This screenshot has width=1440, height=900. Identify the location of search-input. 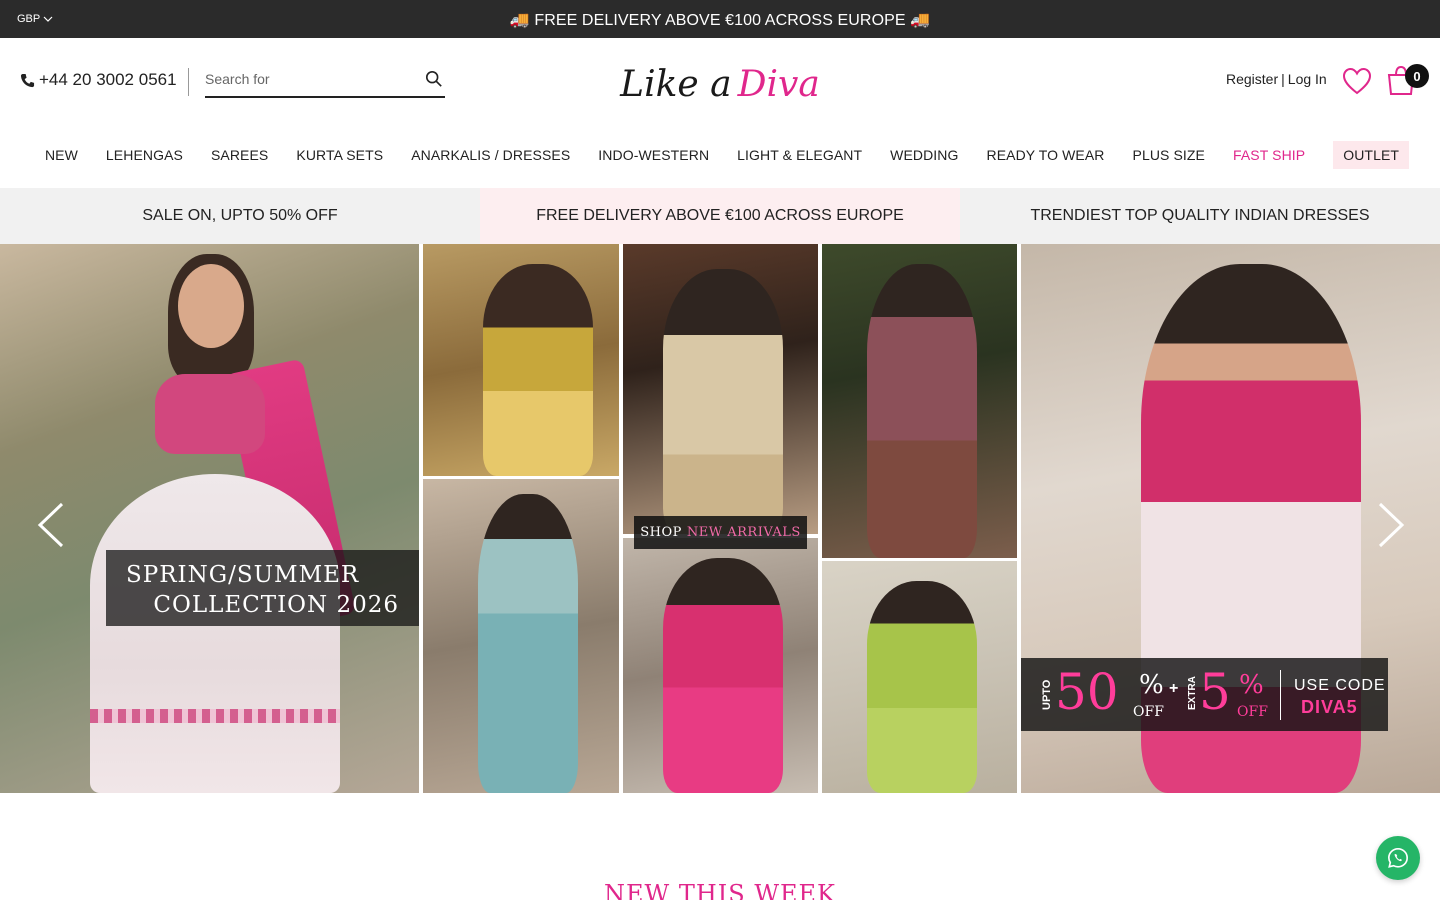
(305, 79).